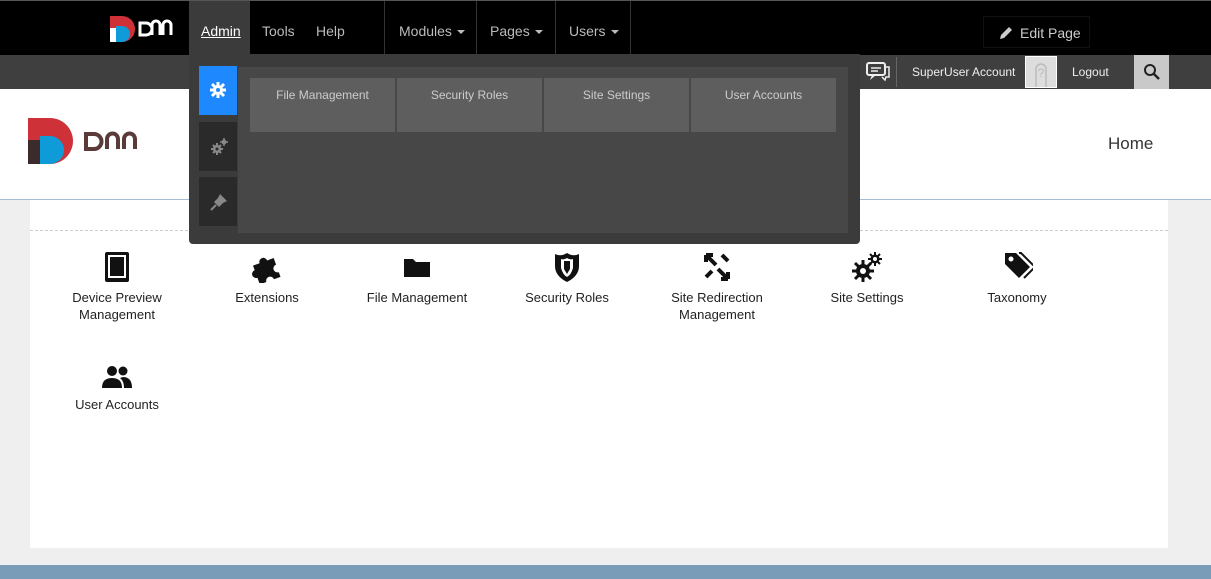 This screenshot has width=1211, height=579. What do you see at coordinates (117, 404) in the screenshot?
I see `console-item-label: User Accounts` at bounding box center [117, 404].